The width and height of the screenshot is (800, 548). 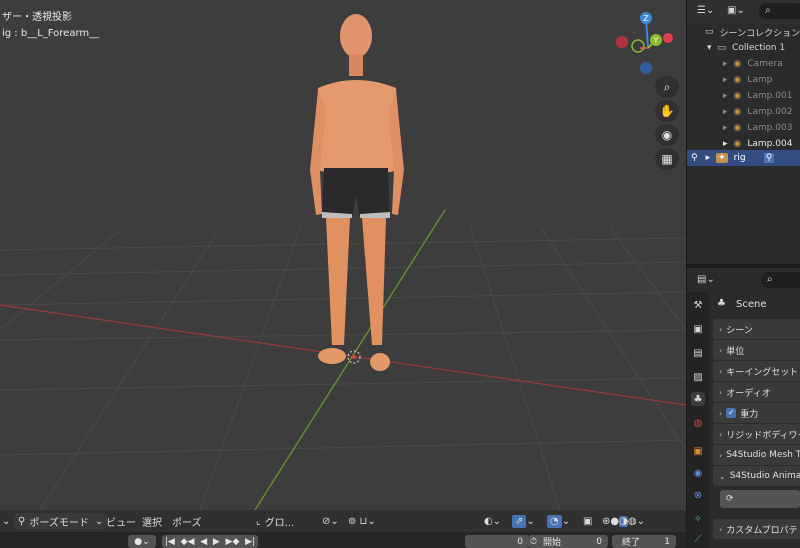 What do you see at coordinates (759, 48) in the screenshot?
I see `collection-label: Collection 1` at bounding box center [759, 48].